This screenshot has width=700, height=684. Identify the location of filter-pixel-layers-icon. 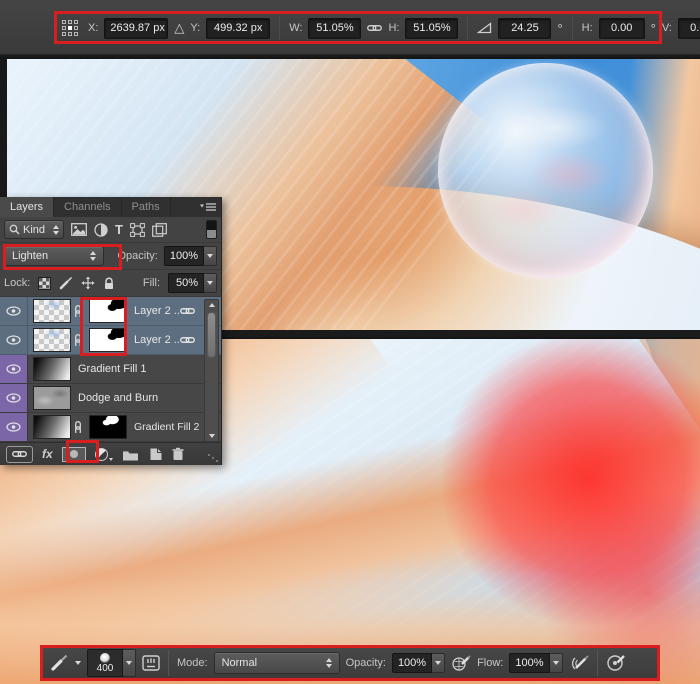
(79, 229).